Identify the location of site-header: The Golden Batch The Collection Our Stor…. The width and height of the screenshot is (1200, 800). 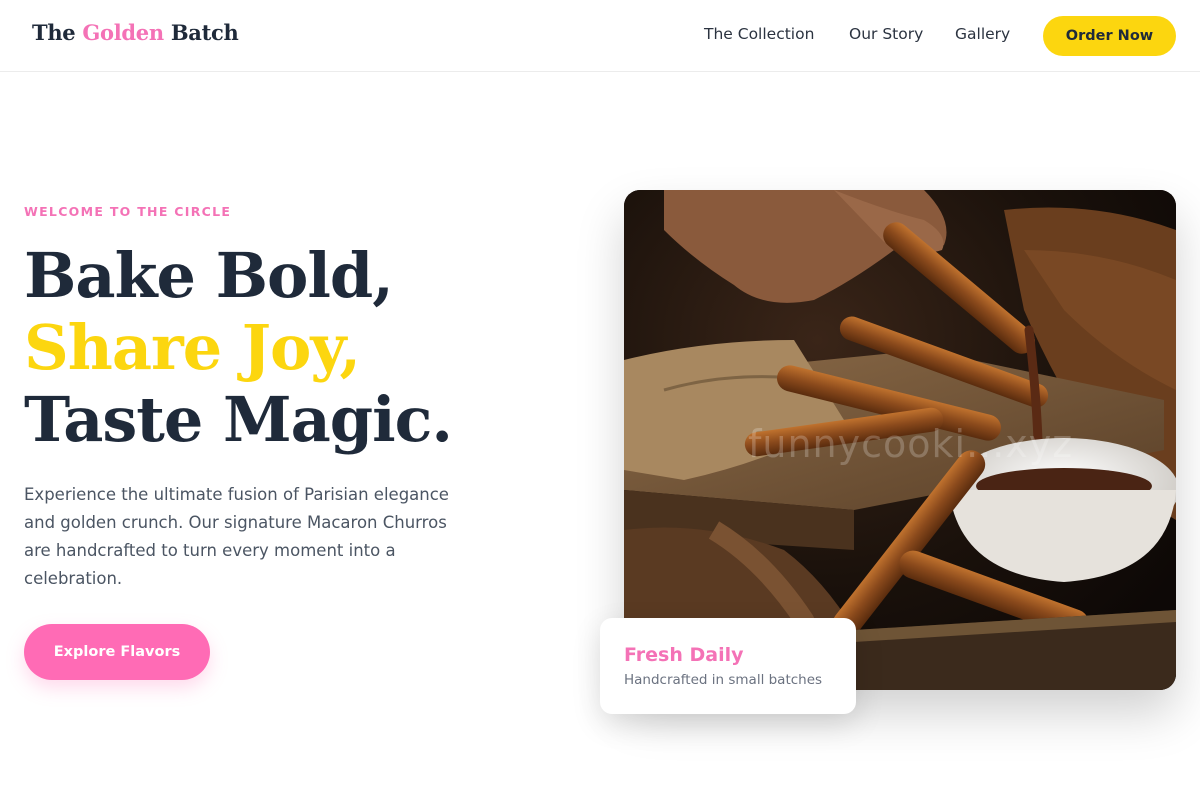
(600, 36).